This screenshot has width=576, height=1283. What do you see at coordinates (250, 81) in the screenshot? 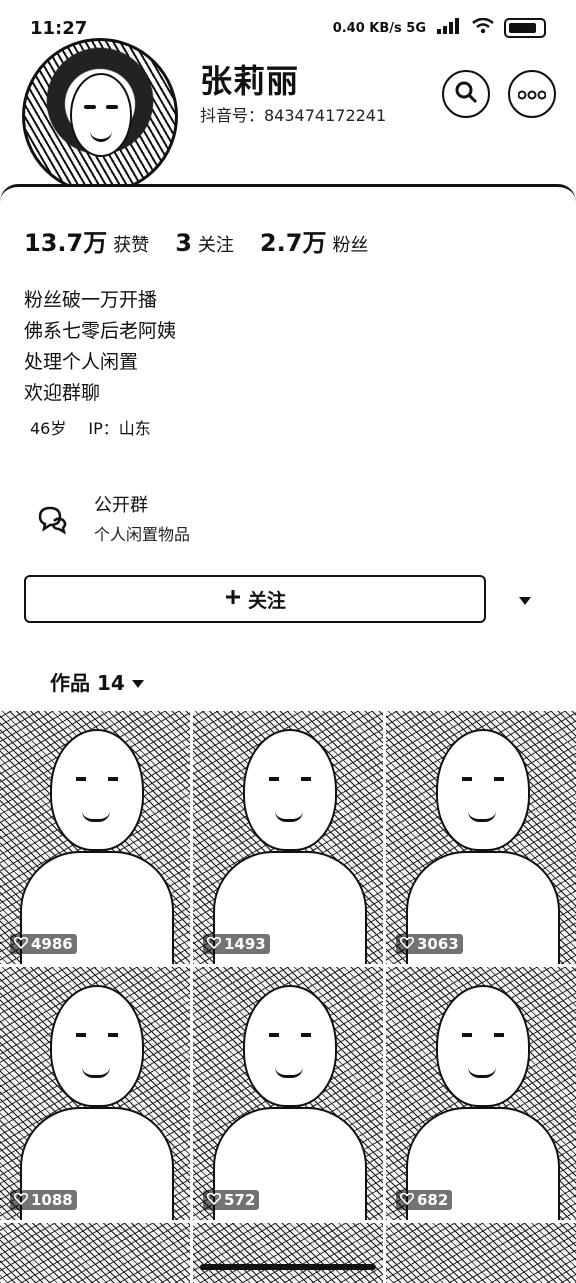
I see `profile-name: 张莉丽` at bounding box center [250, 81].